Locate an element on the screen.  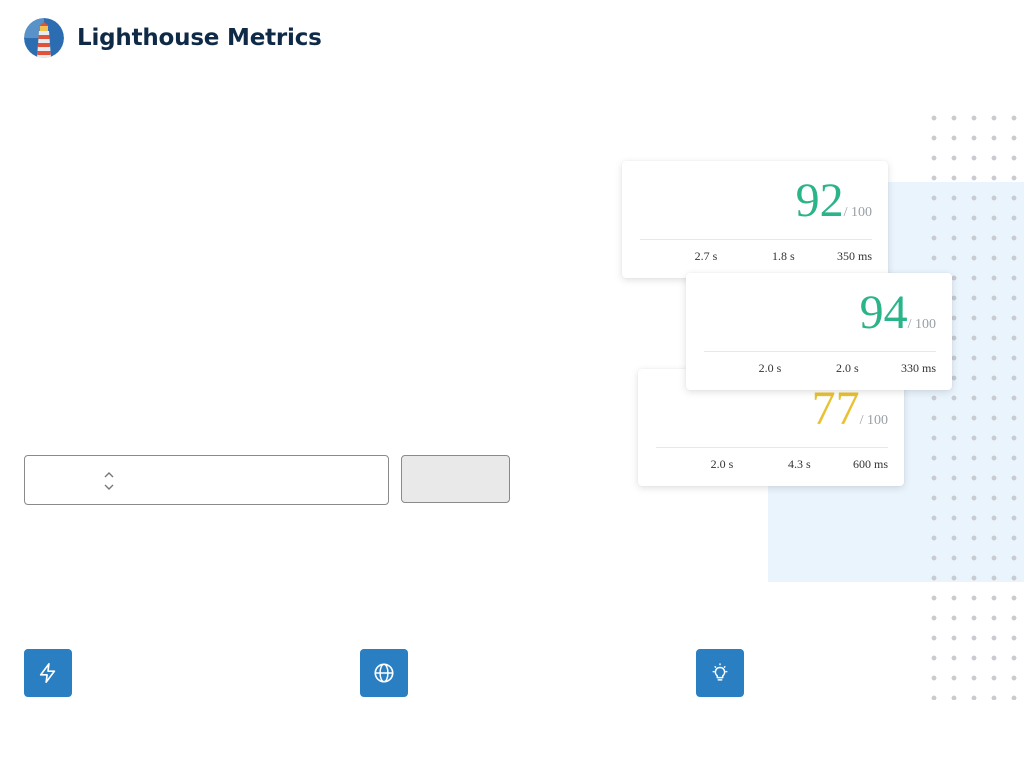
header-logo: Lighthouse Metrics is located at coordinates (173, 38).